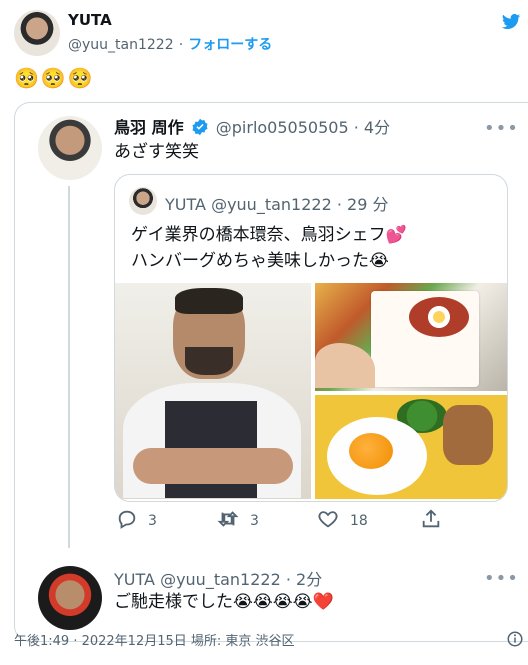 The image size is (528, 665). Describe the element at coordinates (37, 33) in the screenshot. I see `author-avatar` at that location.